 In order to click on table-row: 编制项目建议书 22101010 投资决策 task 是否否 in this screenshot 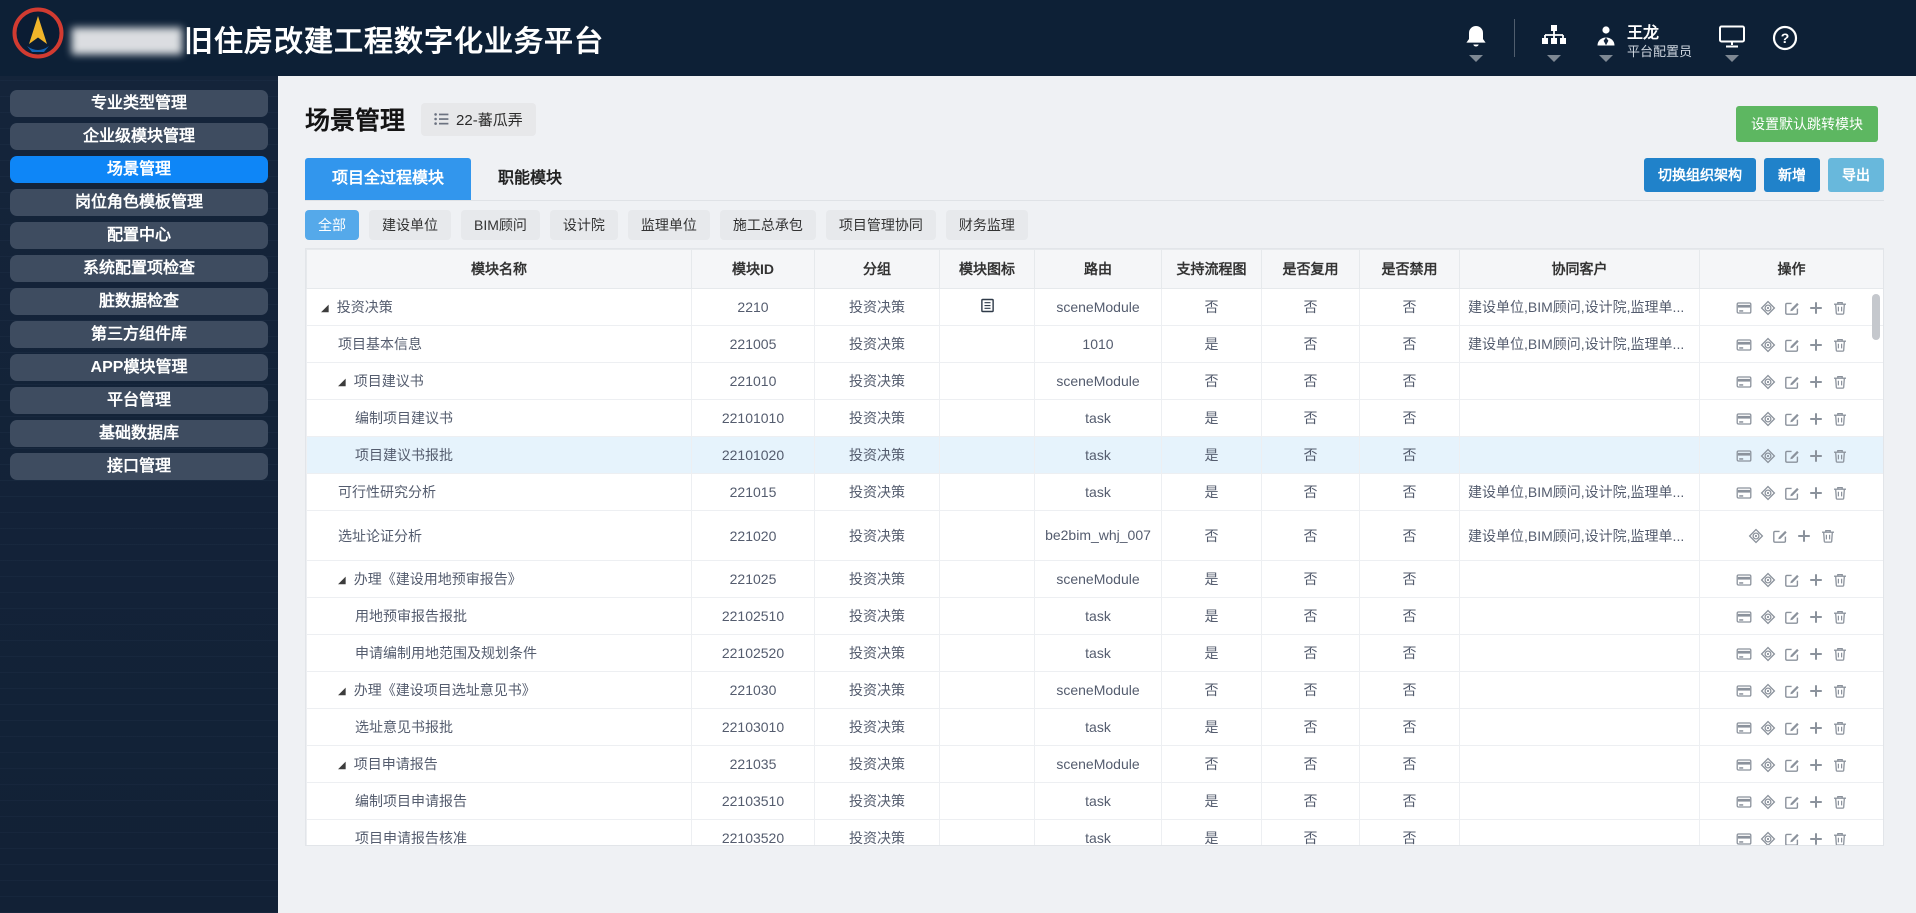, I will do `click(1094, 418)`.